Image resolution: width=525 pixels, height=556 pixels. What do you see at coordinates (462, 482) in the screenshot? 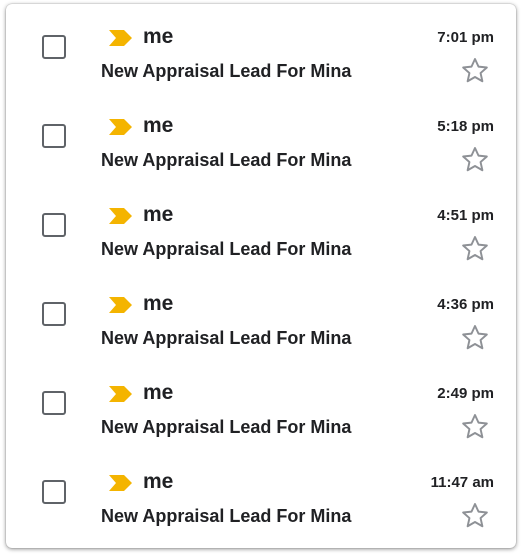
I see `message-time: 11:47 am` at bounding box center [462, 482].